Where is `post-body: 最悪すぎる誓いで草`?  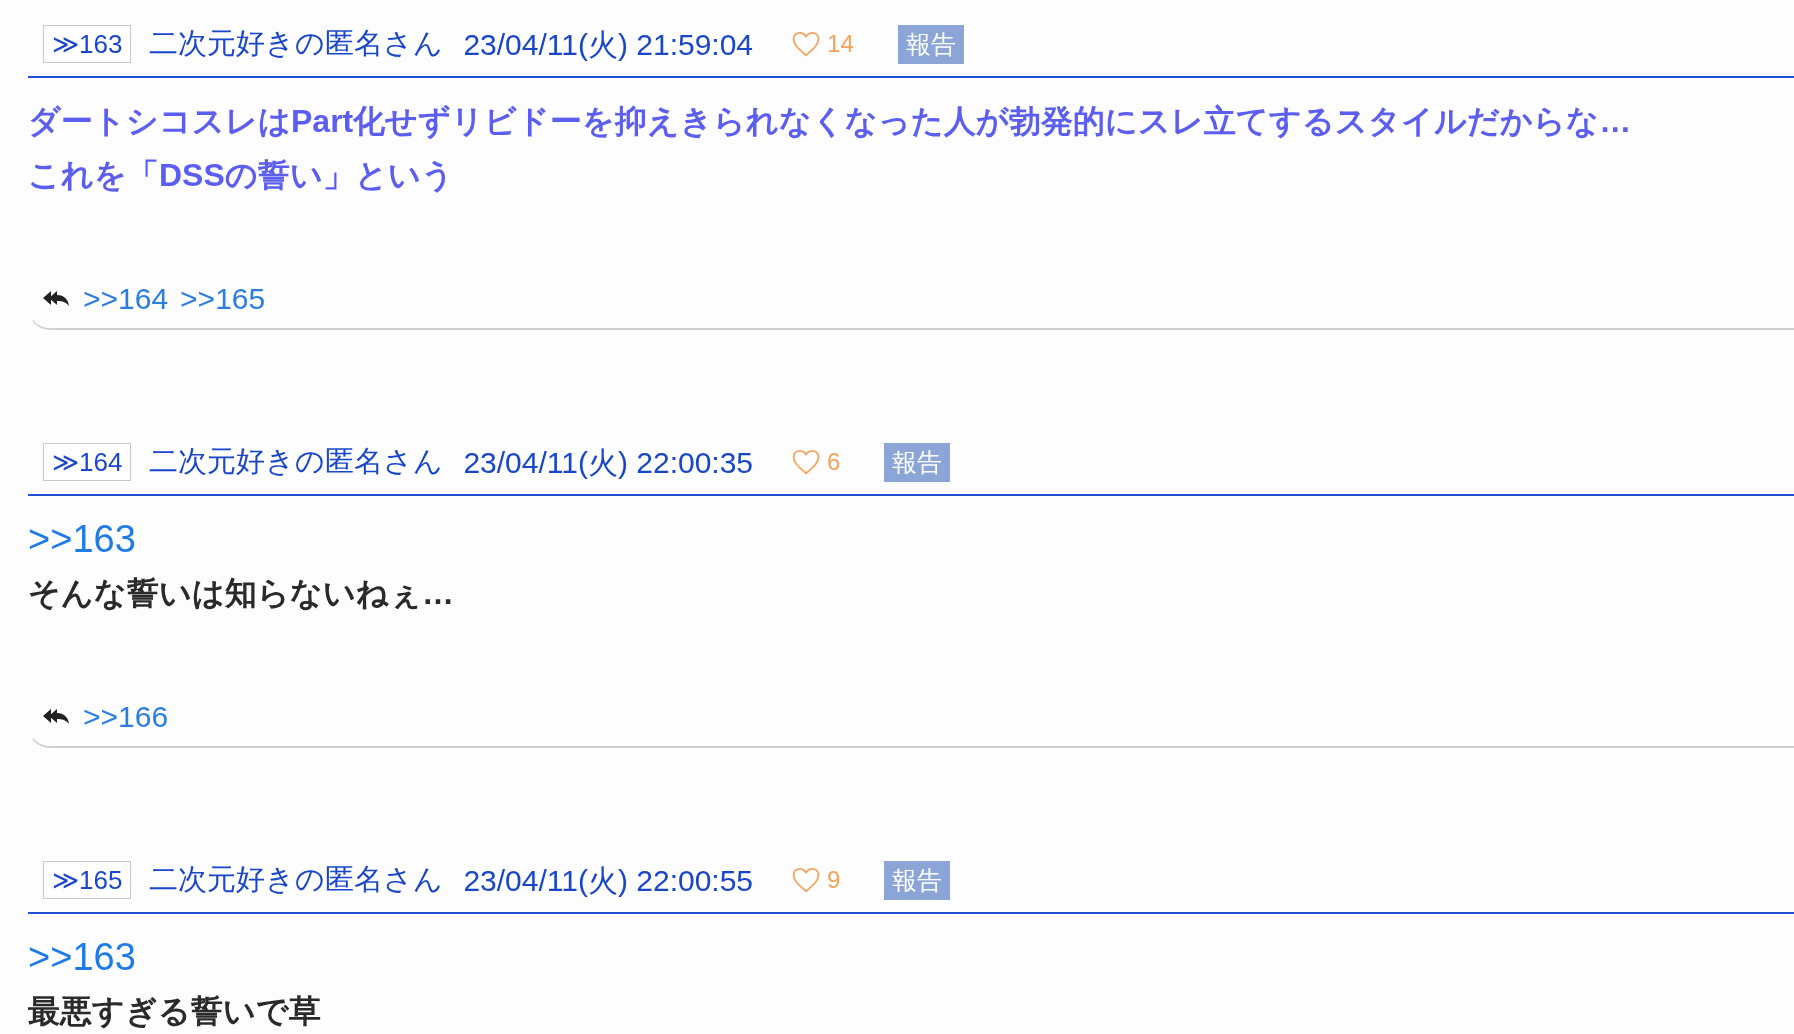 post-body: 最悪すぎる誓いで草 is located at coordinates (174, 1011).